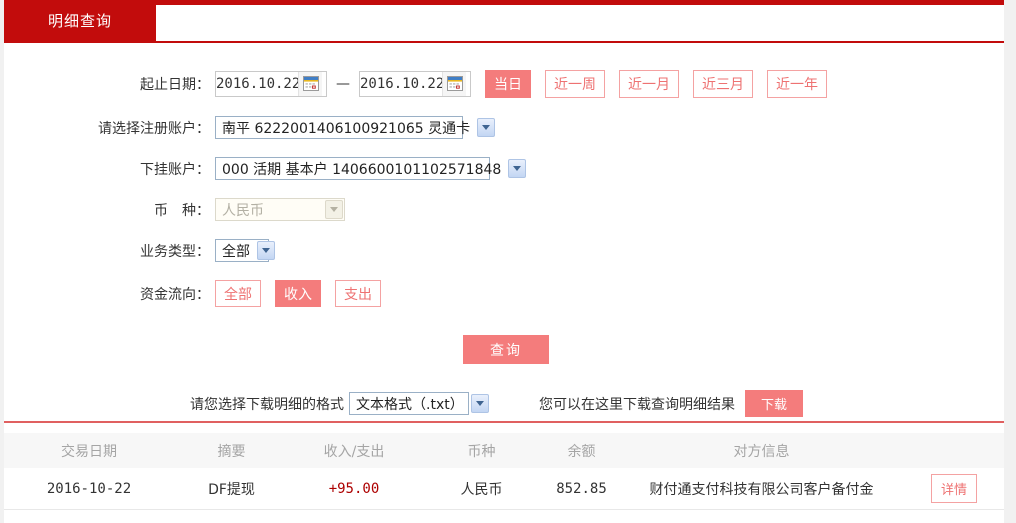 Image resolution: width=1016 pixels, height=523 pixels. I want to click on section-divider, so click(504, 422).